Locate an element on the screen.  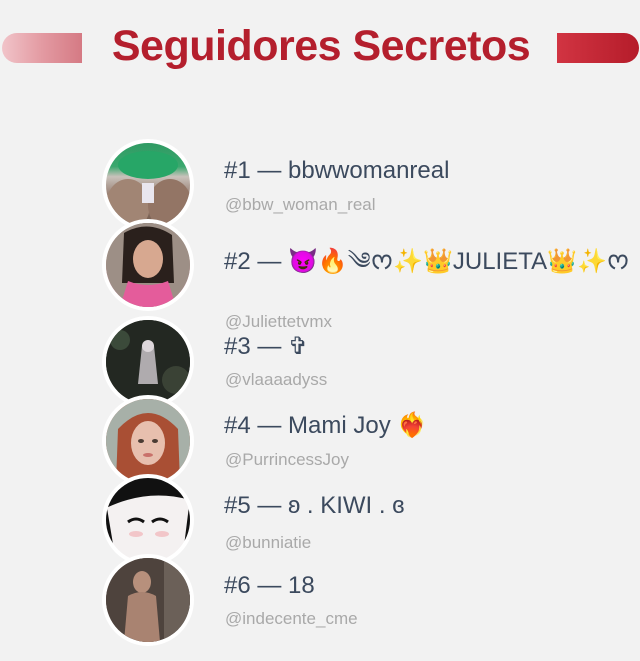
follower-name: #5 — ʚ . KIWI . ɞ is located at coordinates (314, 506).